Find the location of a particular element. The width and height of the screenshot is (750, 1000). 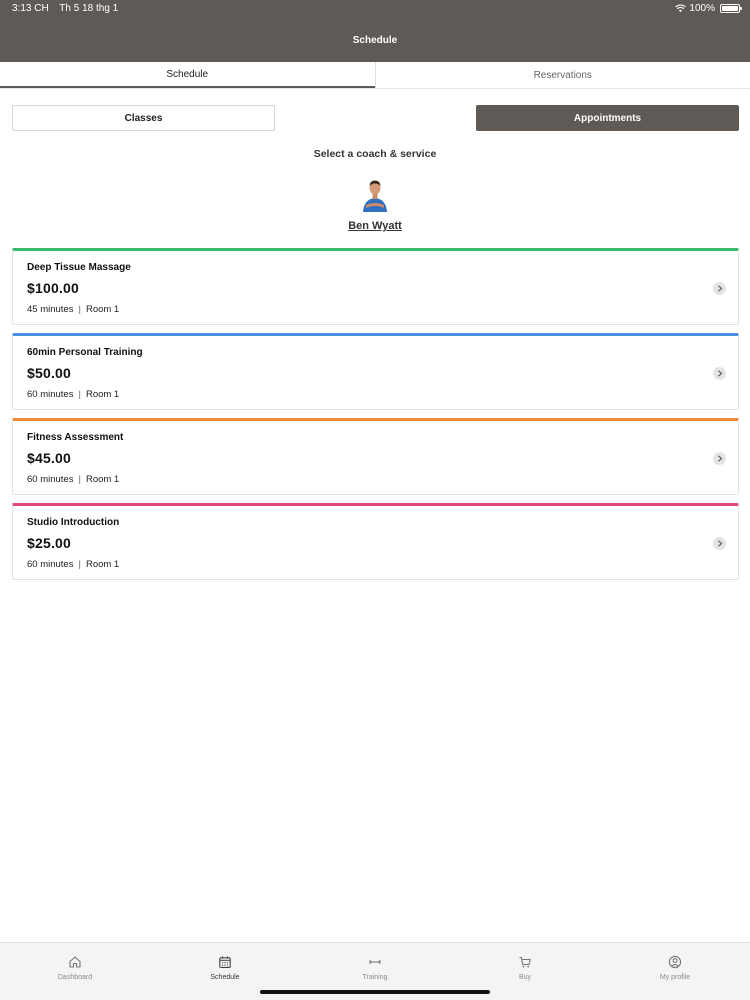

status-bar: 3:13 CH Th 5 18 thg 1 100% is located at coordinates (375, 9).